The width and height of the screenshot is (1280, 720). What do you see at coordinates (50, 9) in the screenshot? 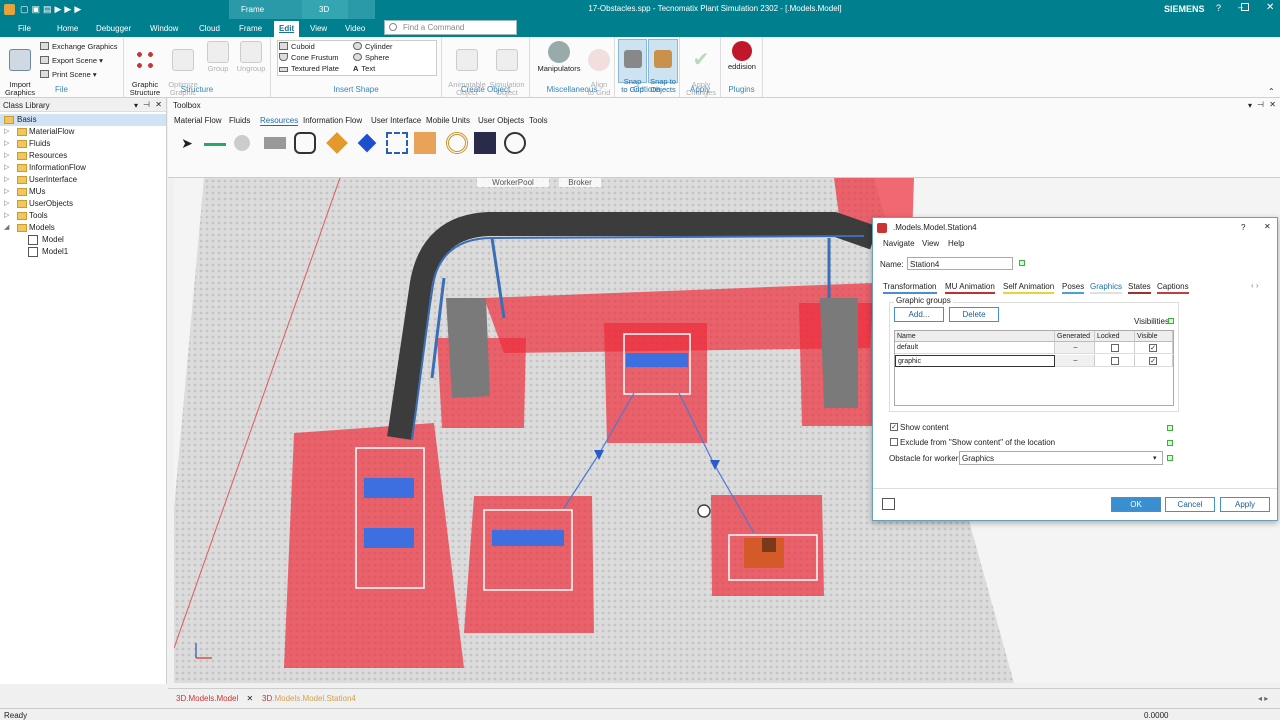
I see `quick-access-toolbar: ▢▣▤▶▶▶` at bounding box center [50, 9].